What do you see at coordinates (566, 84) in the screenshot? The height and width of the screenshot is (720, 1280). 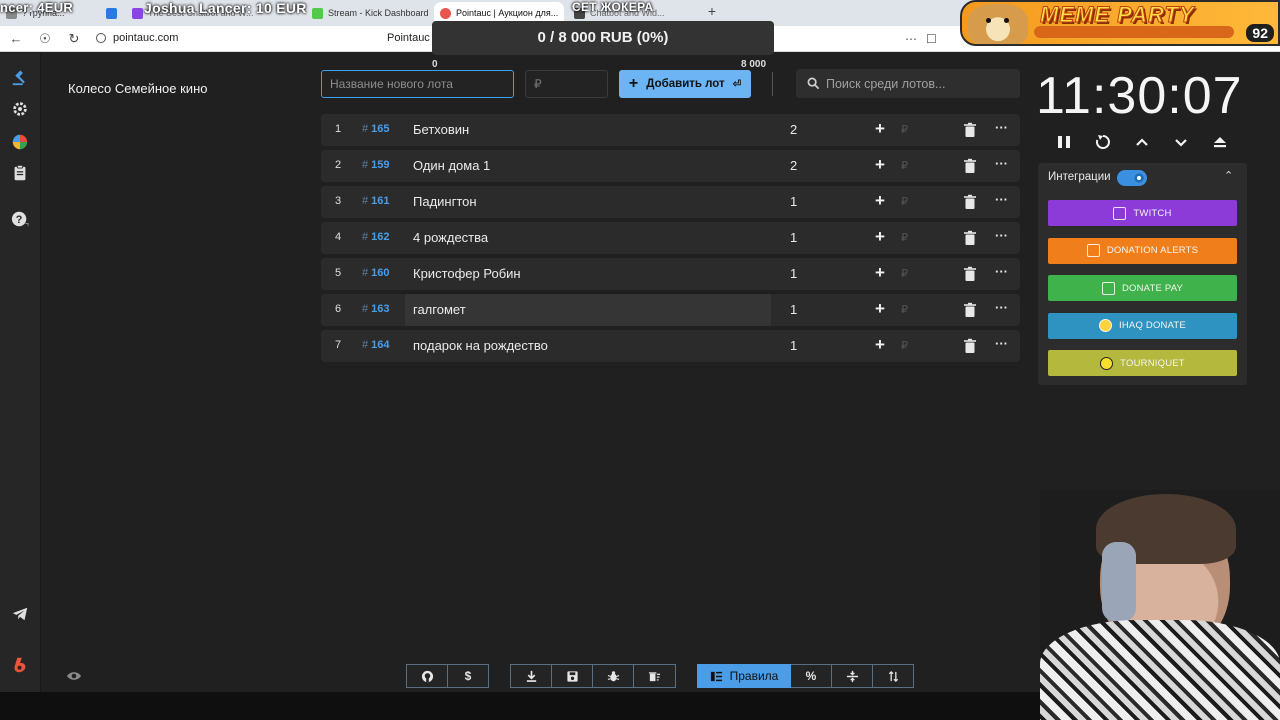 I see `new-lot-price-input` at bounding box center [566, 84].